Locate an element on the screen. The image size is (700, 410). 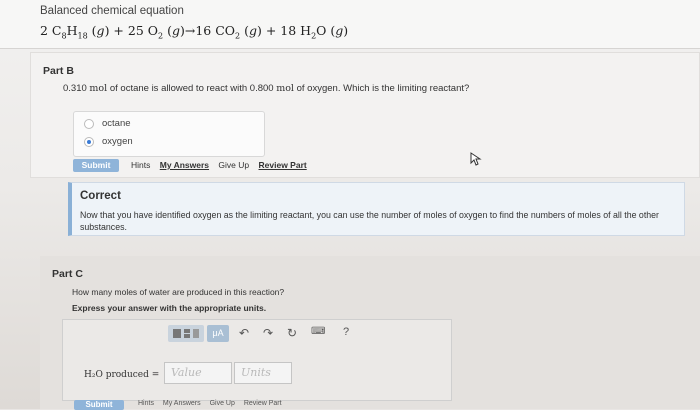
value-input: Value is located at coordinates (198, 373).